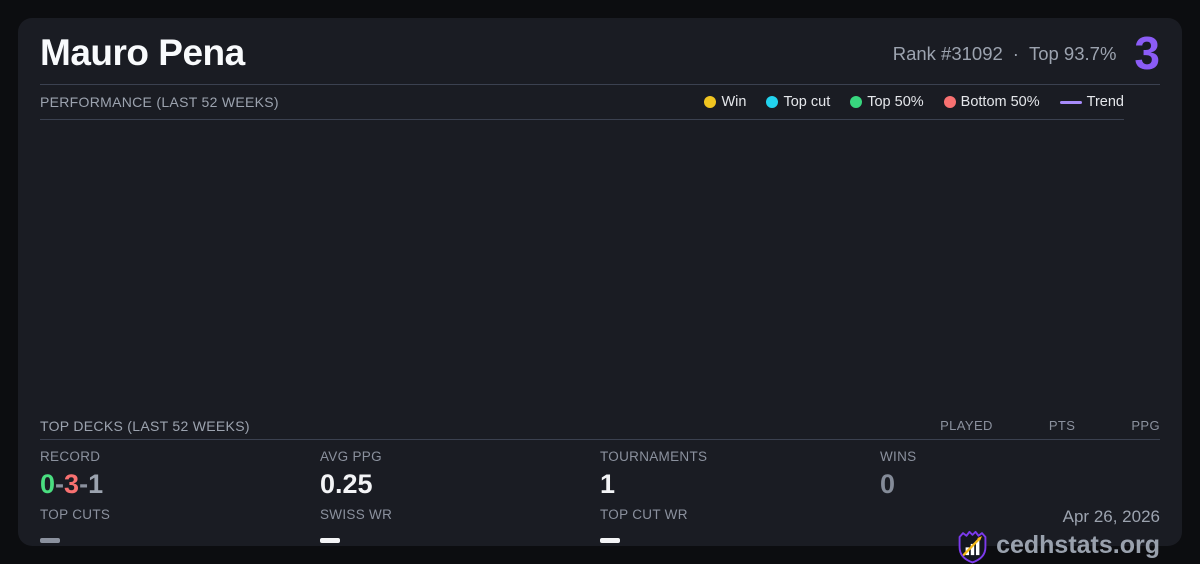  What do you see at coordinates (142, 53) in the screenshot?
I see `player-name: Mauro Pena` at bounding box center [142, 53].